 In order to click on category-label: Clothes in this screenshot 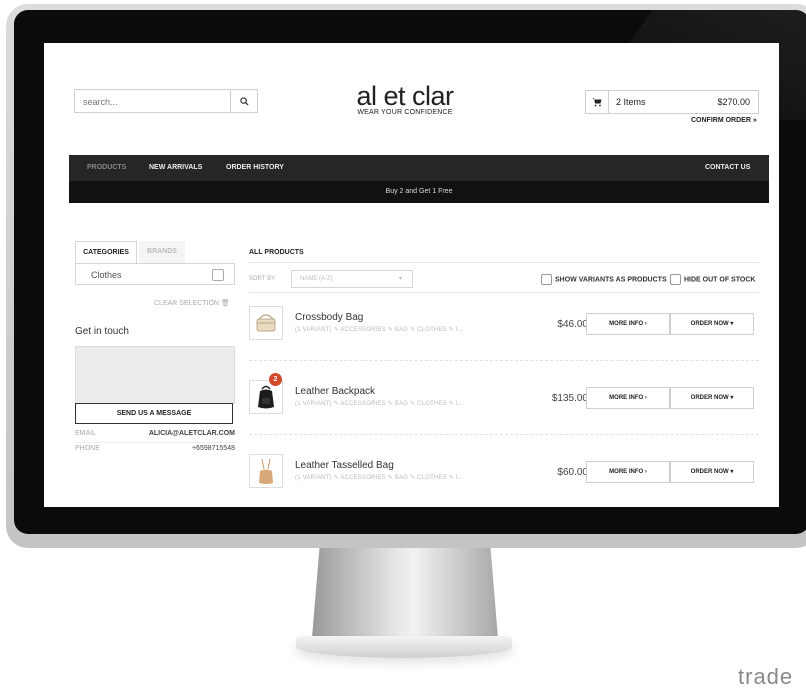, I will do `click(106, 275)`.